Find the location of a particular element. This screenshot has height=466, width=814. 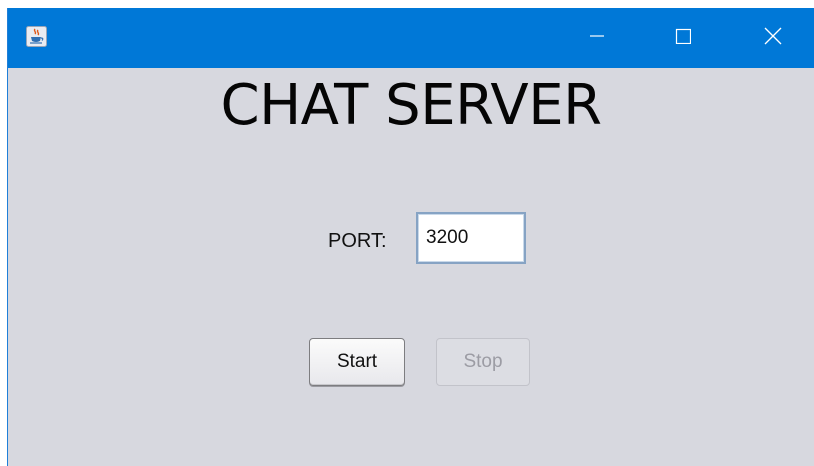

maximize-icon is located at coordinates (683, 38).